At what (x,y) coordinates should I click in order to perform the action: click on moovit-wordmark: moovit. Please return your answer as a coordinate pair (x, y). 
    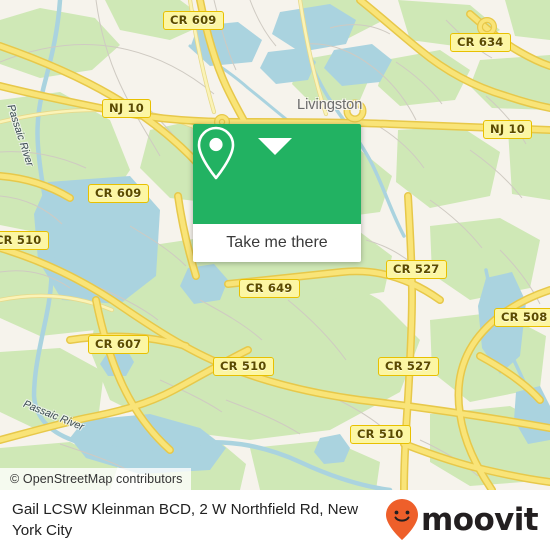
    Looking at the image, I should click on (480, 520).